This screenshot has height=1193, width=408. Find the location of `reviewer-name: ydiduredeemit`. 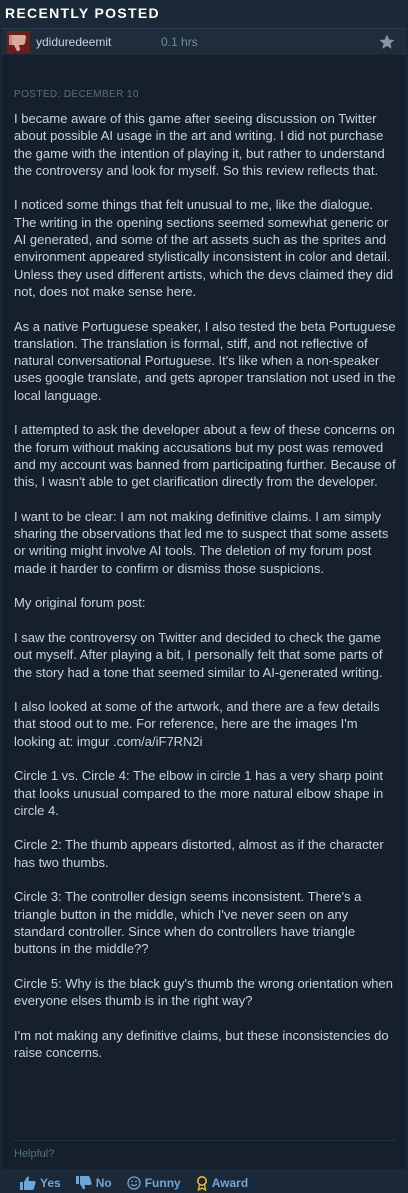

reviewer-name: ydiduredeemit is located at coordinates (73, 42).